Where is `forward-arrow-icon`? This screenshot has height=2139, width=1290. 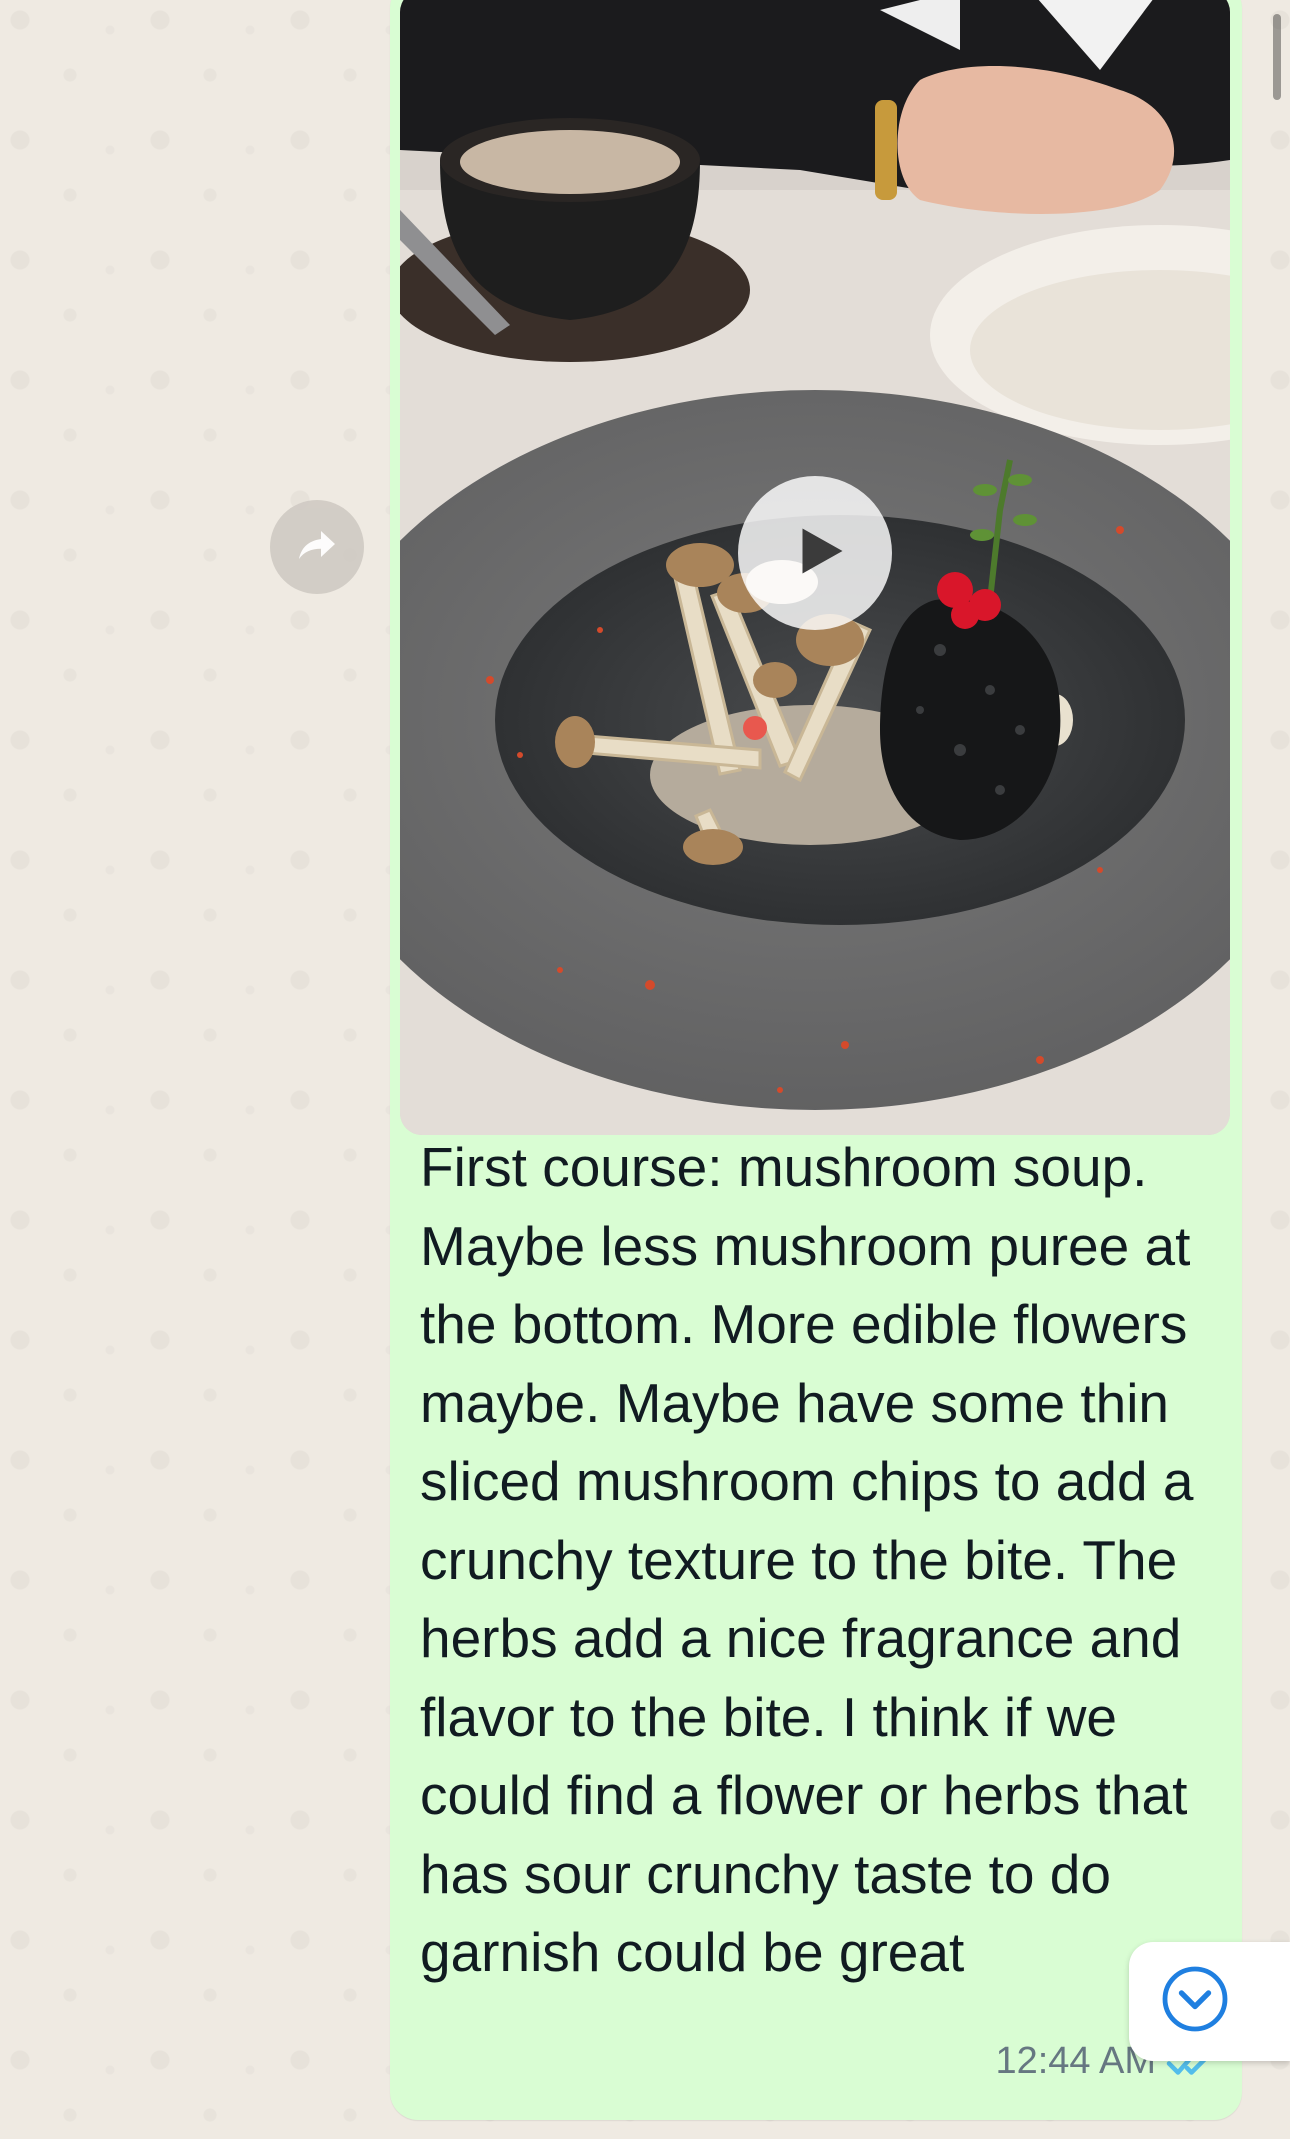
forward-arrow-icon is located at coordinates (317, 547).